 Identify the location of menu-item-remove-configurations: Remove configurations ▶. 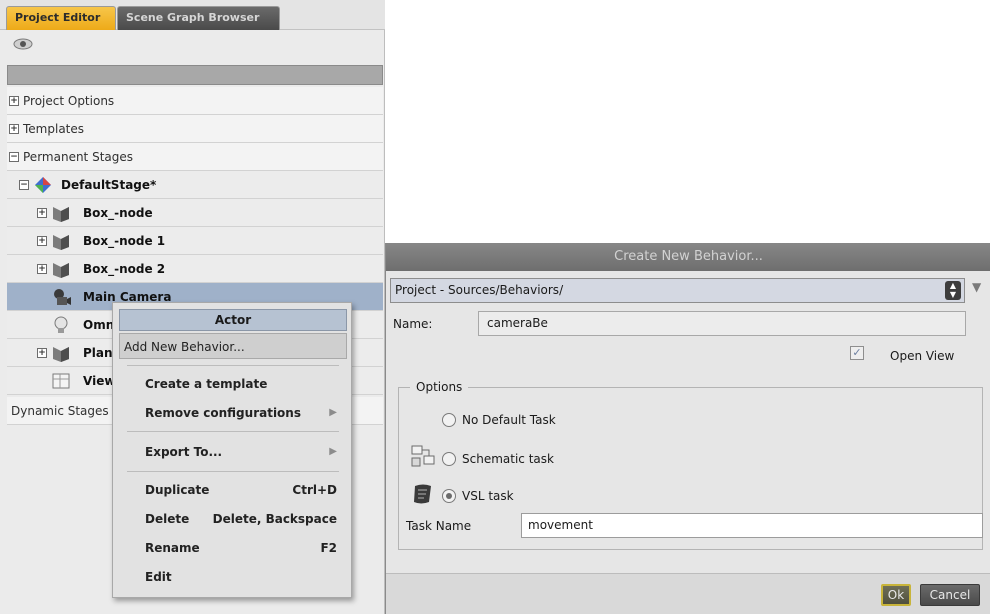
(233, 413).